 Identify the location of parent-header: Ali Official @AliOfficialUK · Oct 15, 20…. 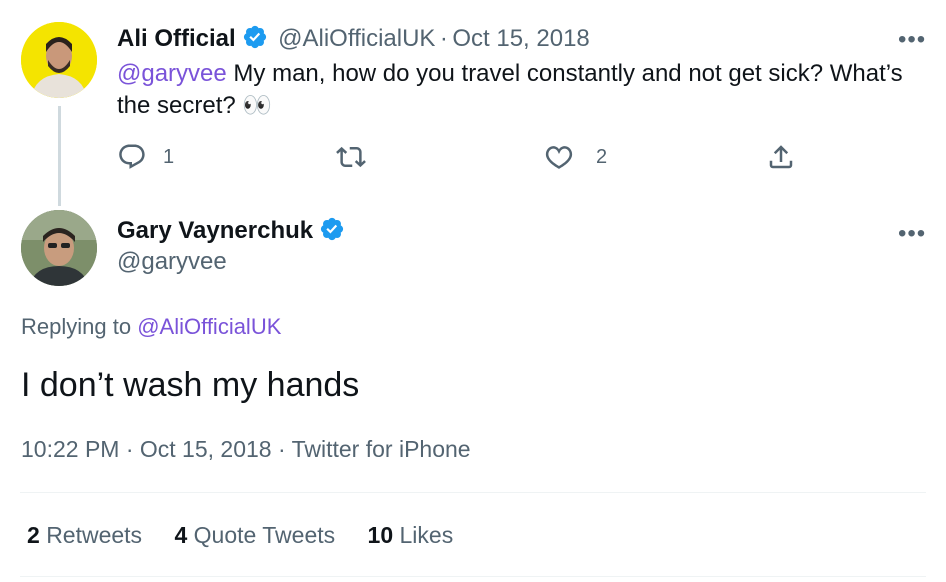
(353, 38).